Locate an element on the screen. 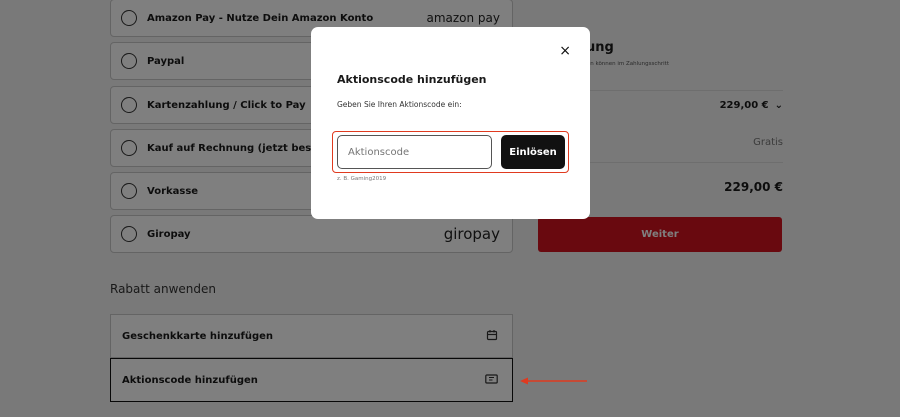 The image size is (900, 417). modal-title: Aktionscode hinzufügen is located at coordinates (412, 79).